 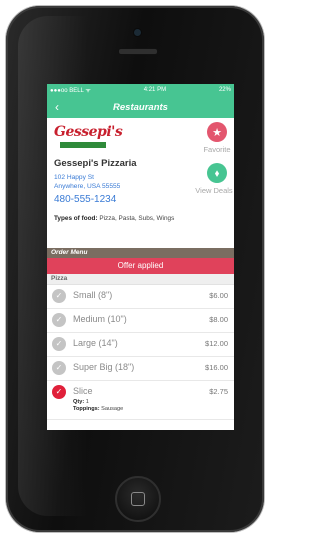 What do you see at coordinates (140, 266) in the screenshot?
I see `offer-applied-banner: Offer applied` at bounding box center [140, 266].